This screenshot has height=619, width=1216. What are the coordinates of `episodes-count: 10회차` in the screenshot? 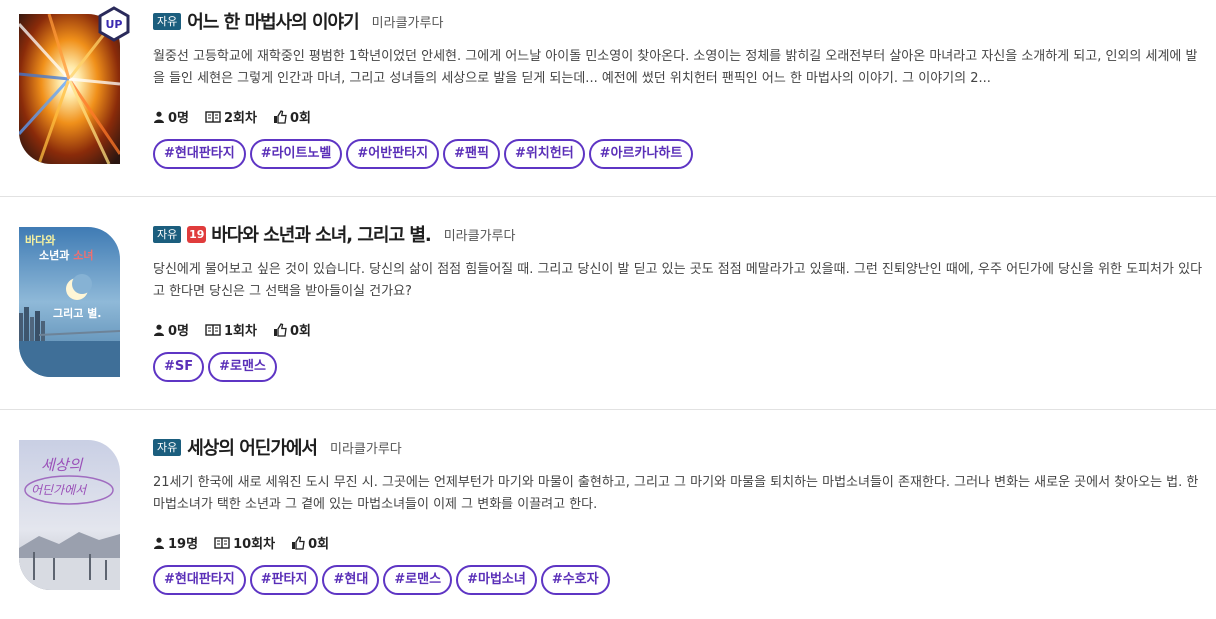 It's located at (254, 544).